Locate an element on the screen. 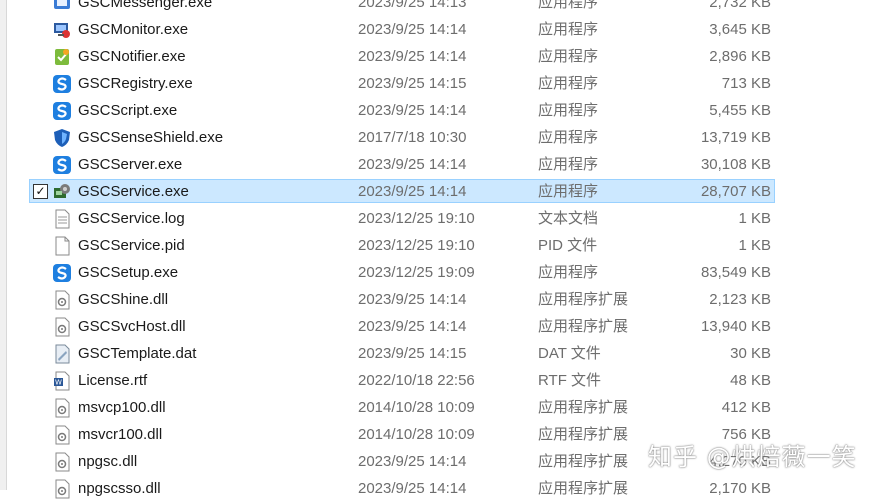  file-name: GSCScript.exe is located at coordinates (128, 110).